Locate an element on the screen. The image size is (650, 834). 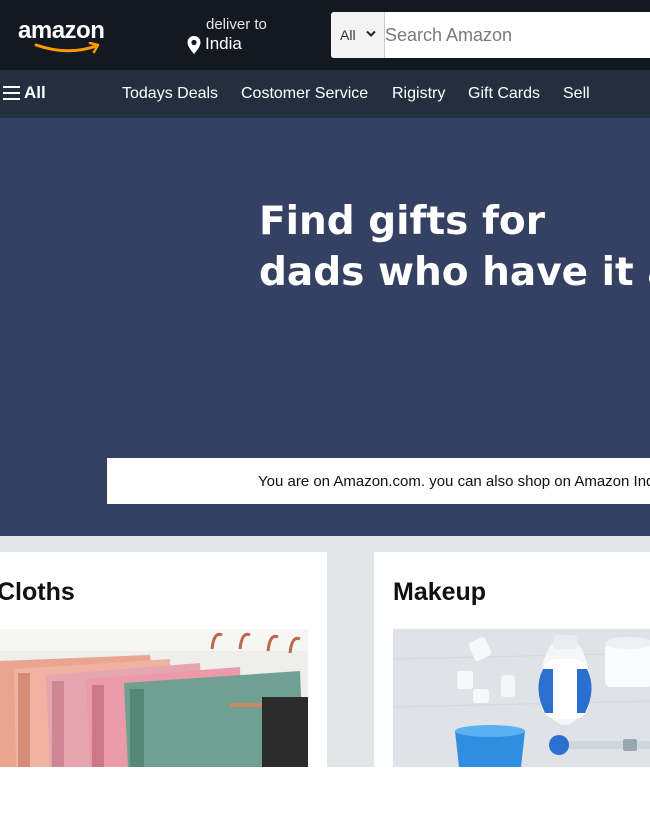
card-title: Cloths is located at coordinates (37, 592).